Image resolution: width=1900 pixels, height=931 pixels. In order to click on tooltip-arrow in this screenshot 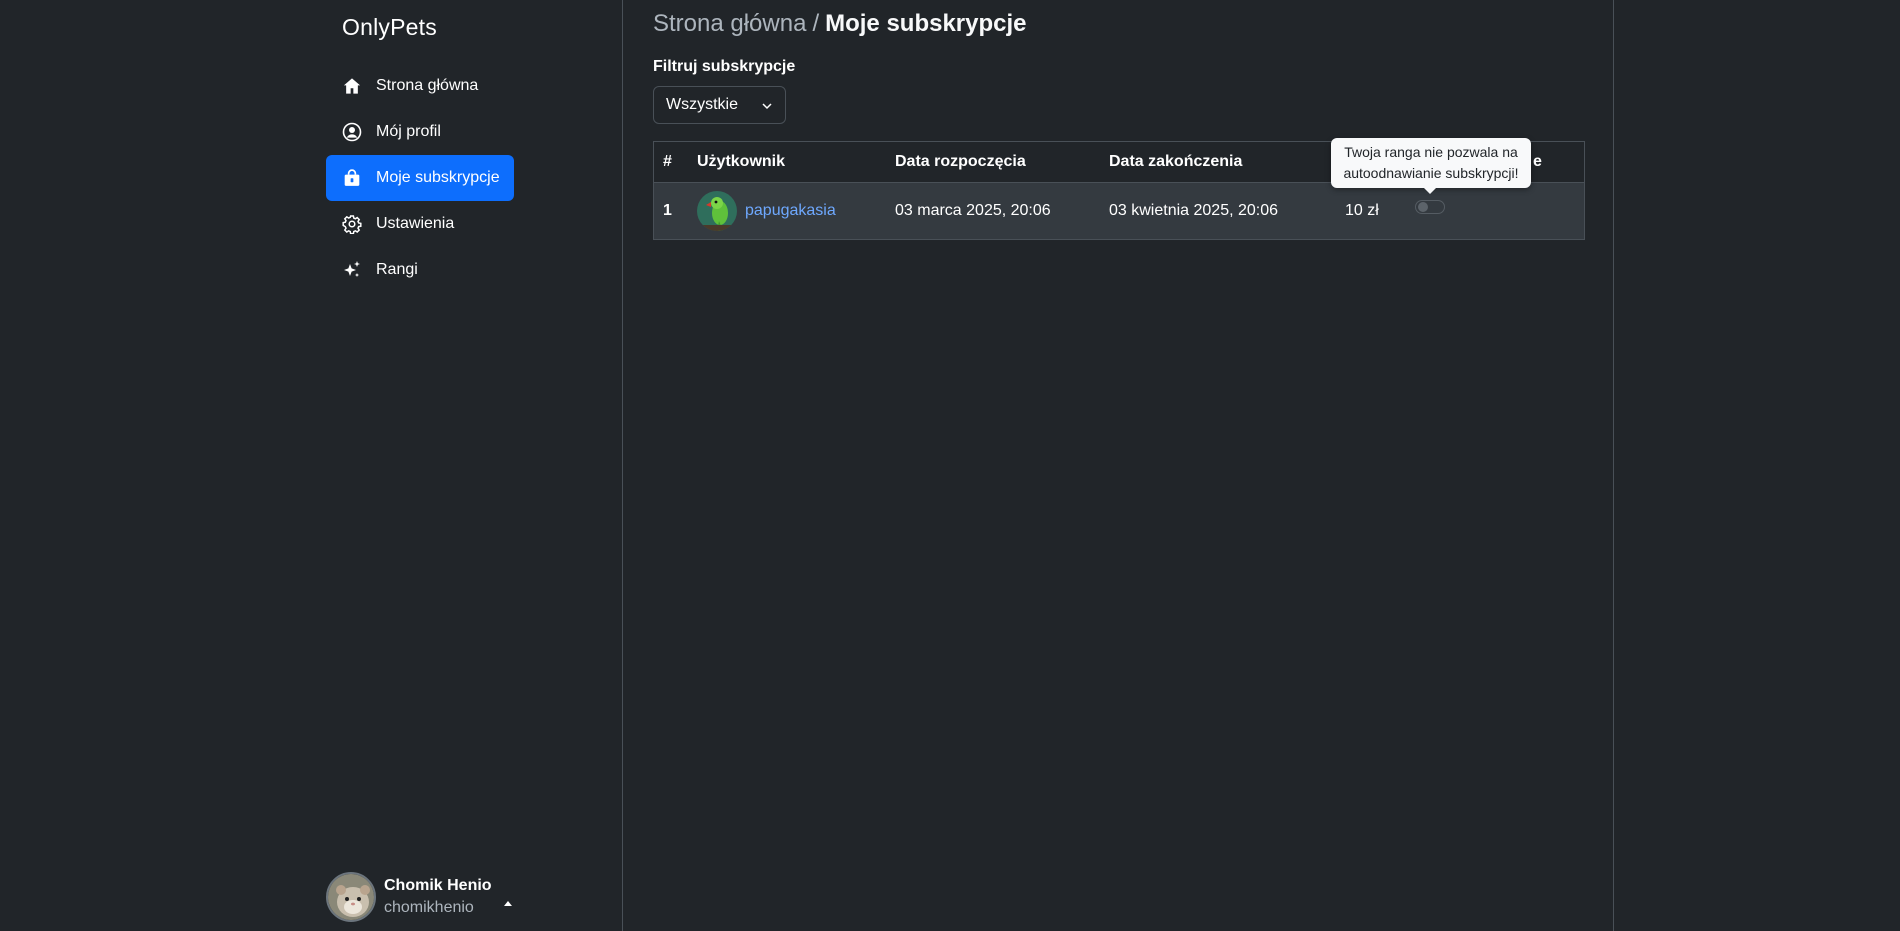, I will do `click(1430, 191)`.